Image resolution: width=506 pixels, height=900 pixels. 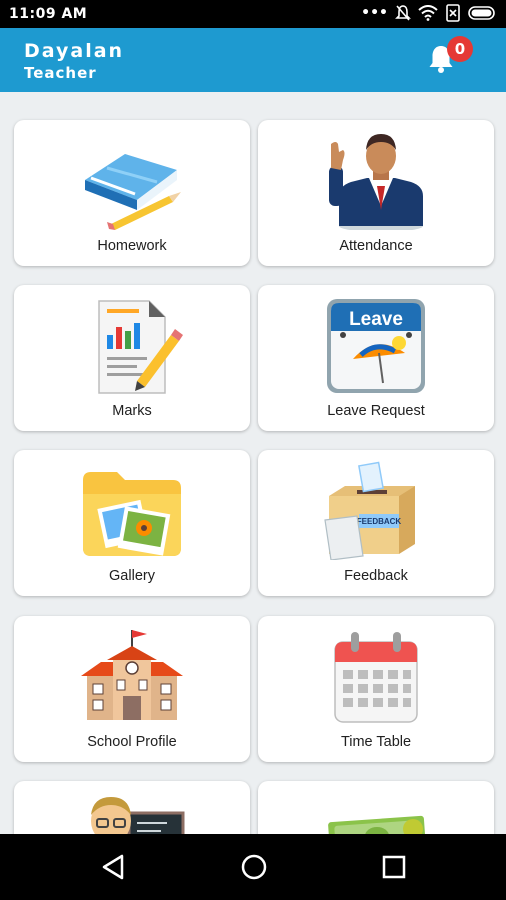 I want to click on menu-feedback: FEEDBACK Feedback, so click(x=376, y=523).